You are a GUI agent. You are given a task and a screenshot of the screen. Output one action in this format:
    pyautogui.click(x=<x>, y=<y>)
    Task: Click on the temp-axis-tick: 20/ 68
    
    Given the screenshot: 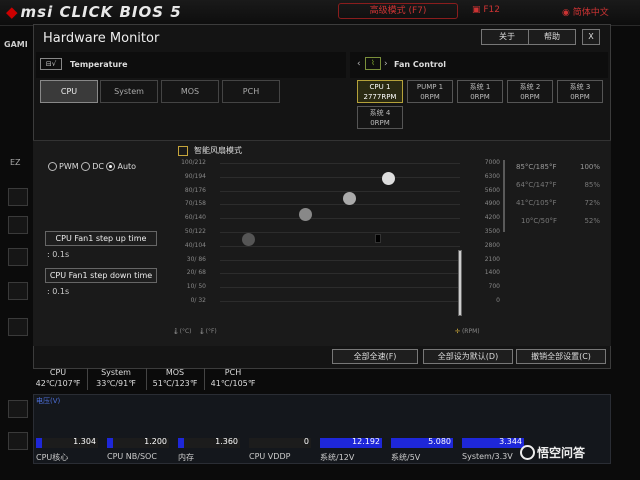 What is the action you would take?
    pyautogui.click(x=196, y=273)
    